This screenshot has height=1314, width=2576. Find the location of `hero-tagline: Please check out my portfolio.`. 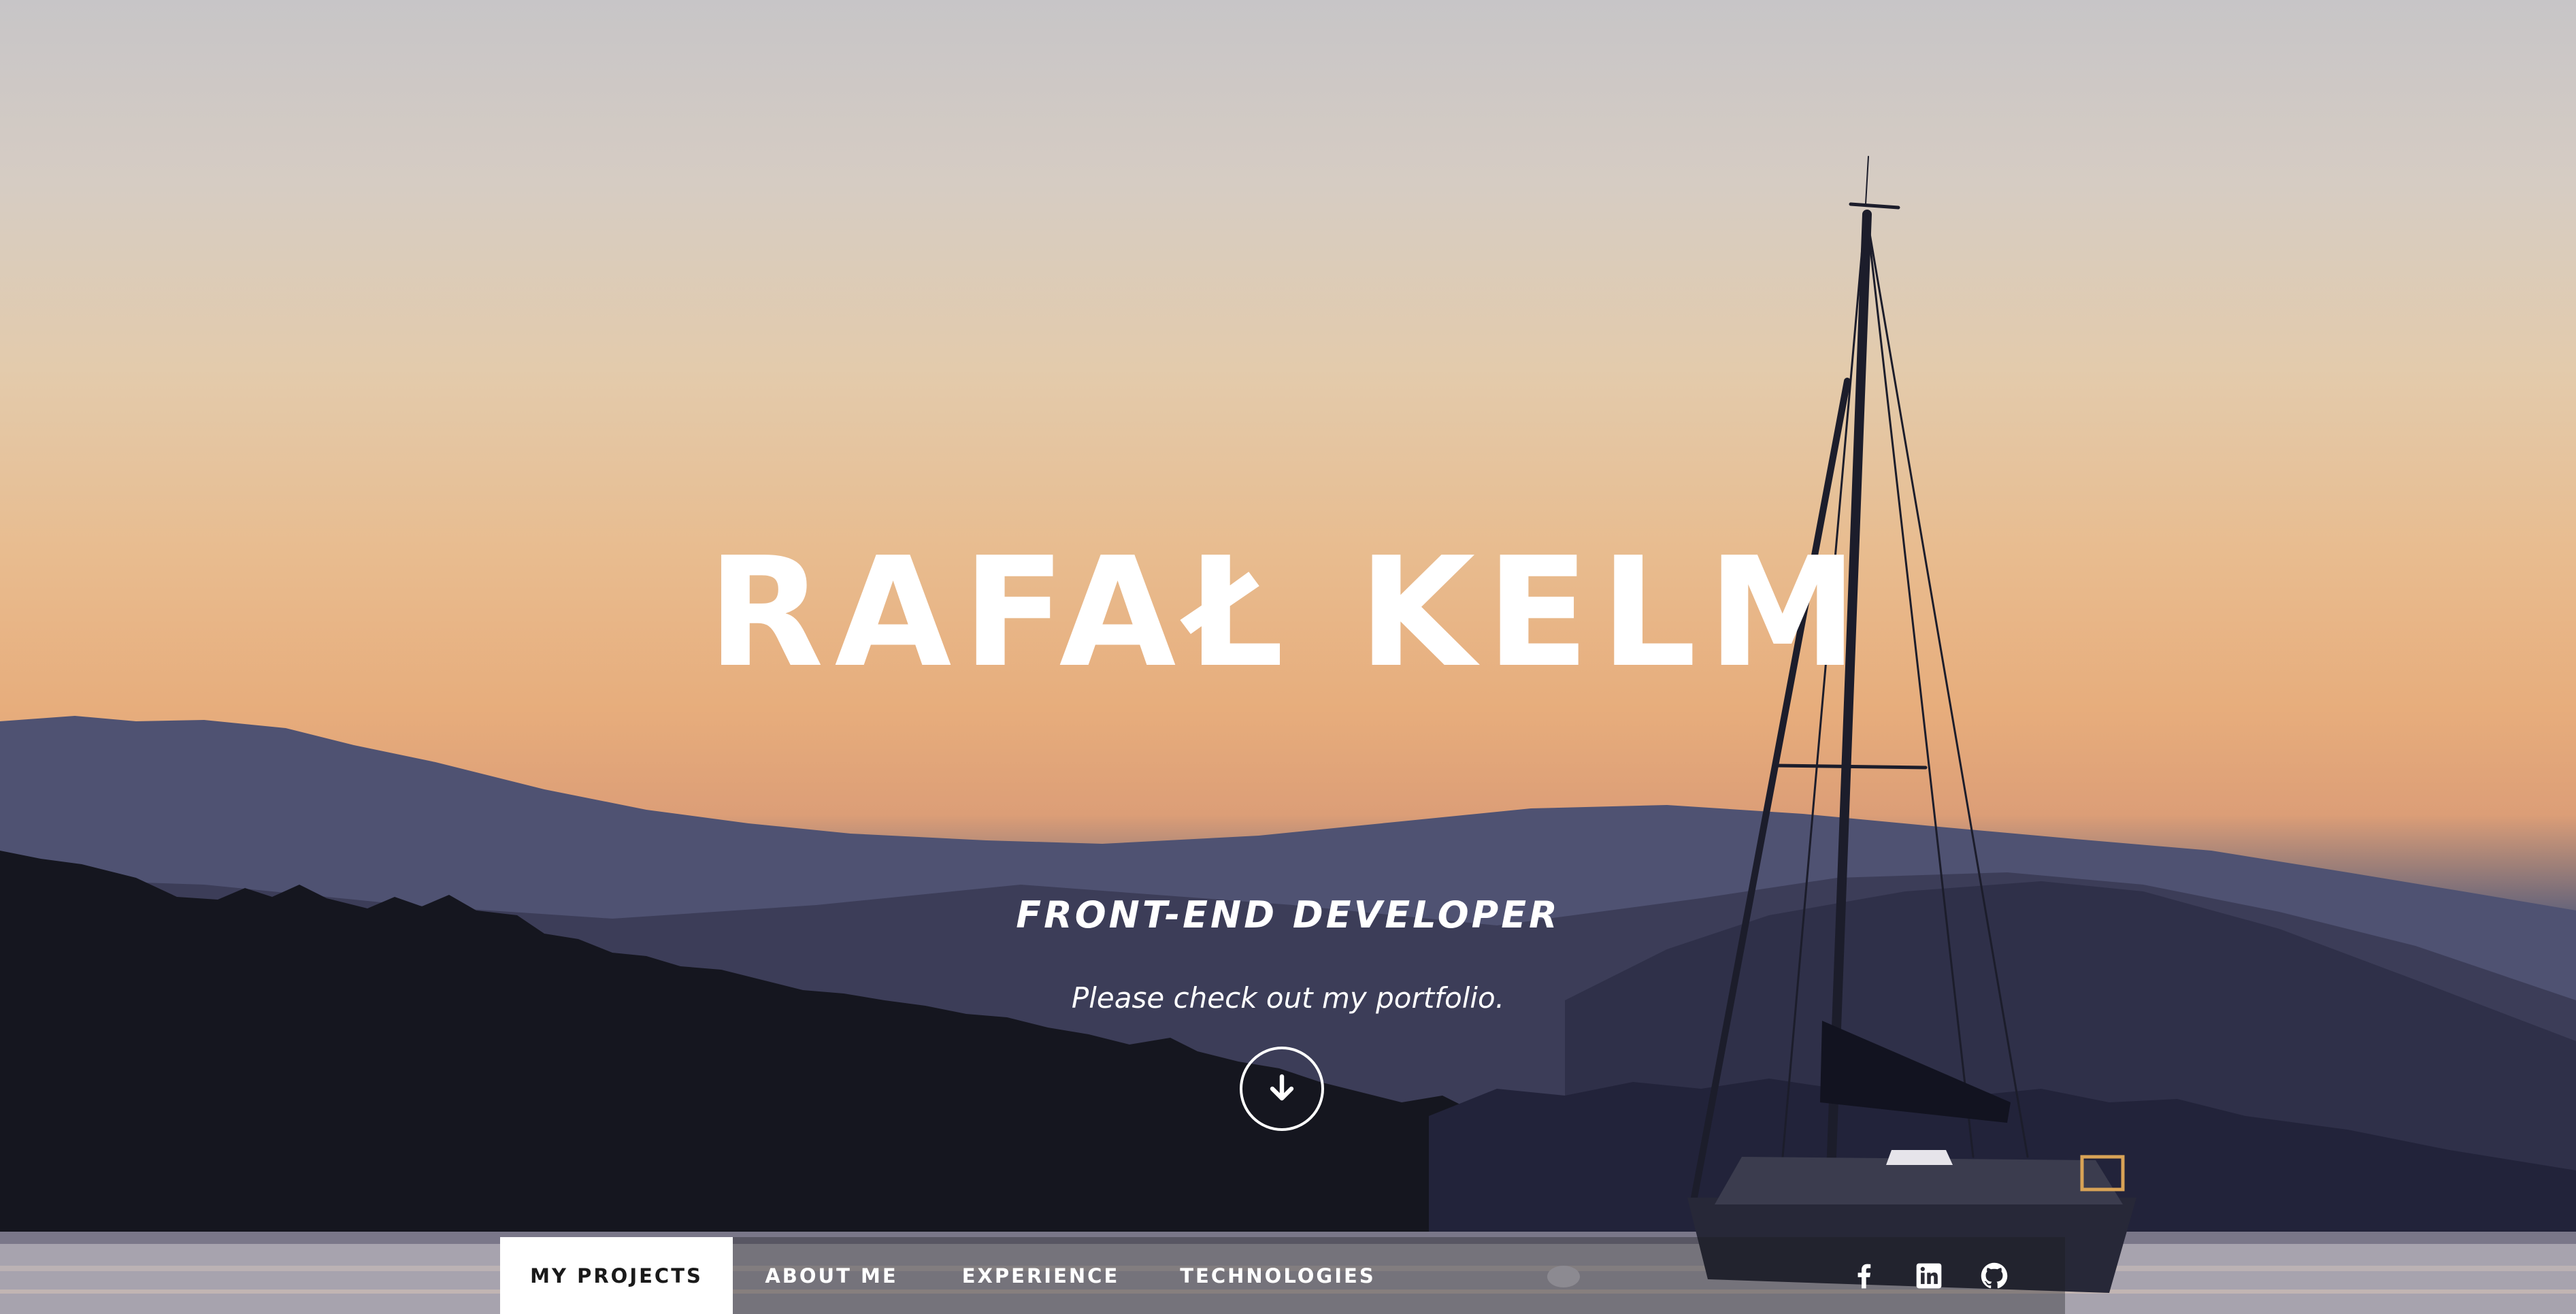

hero-tagline: Please check out my portfolio. is located at coordinates (1288, 998).